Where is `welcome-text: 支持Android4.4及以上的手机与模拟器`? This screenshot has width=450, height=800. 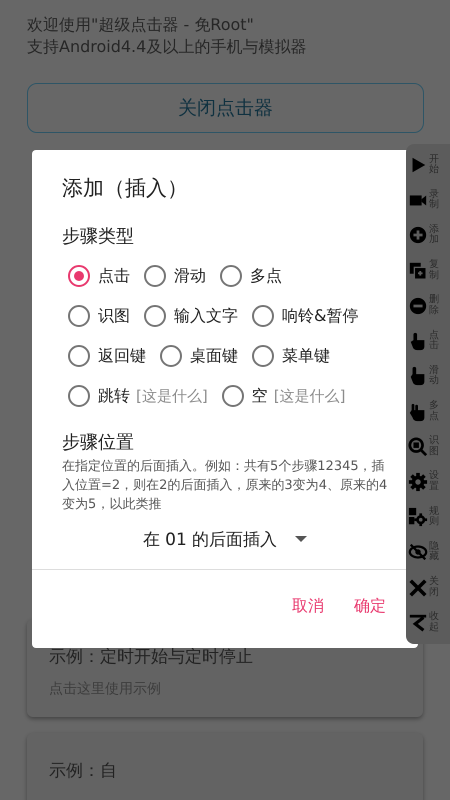
welcome-text: 支持Android4.4及以上的手机与模拟器 is located at coordinates (167, 47).